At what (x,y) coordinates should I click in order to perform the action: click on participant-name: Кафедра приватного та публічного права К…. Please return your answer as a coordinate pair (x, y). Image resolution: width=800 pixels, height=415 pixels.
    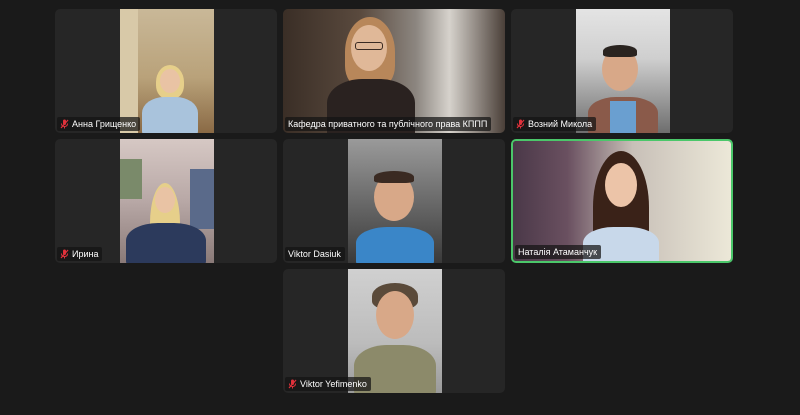
    Looking at the image, I should click on (388, 124).